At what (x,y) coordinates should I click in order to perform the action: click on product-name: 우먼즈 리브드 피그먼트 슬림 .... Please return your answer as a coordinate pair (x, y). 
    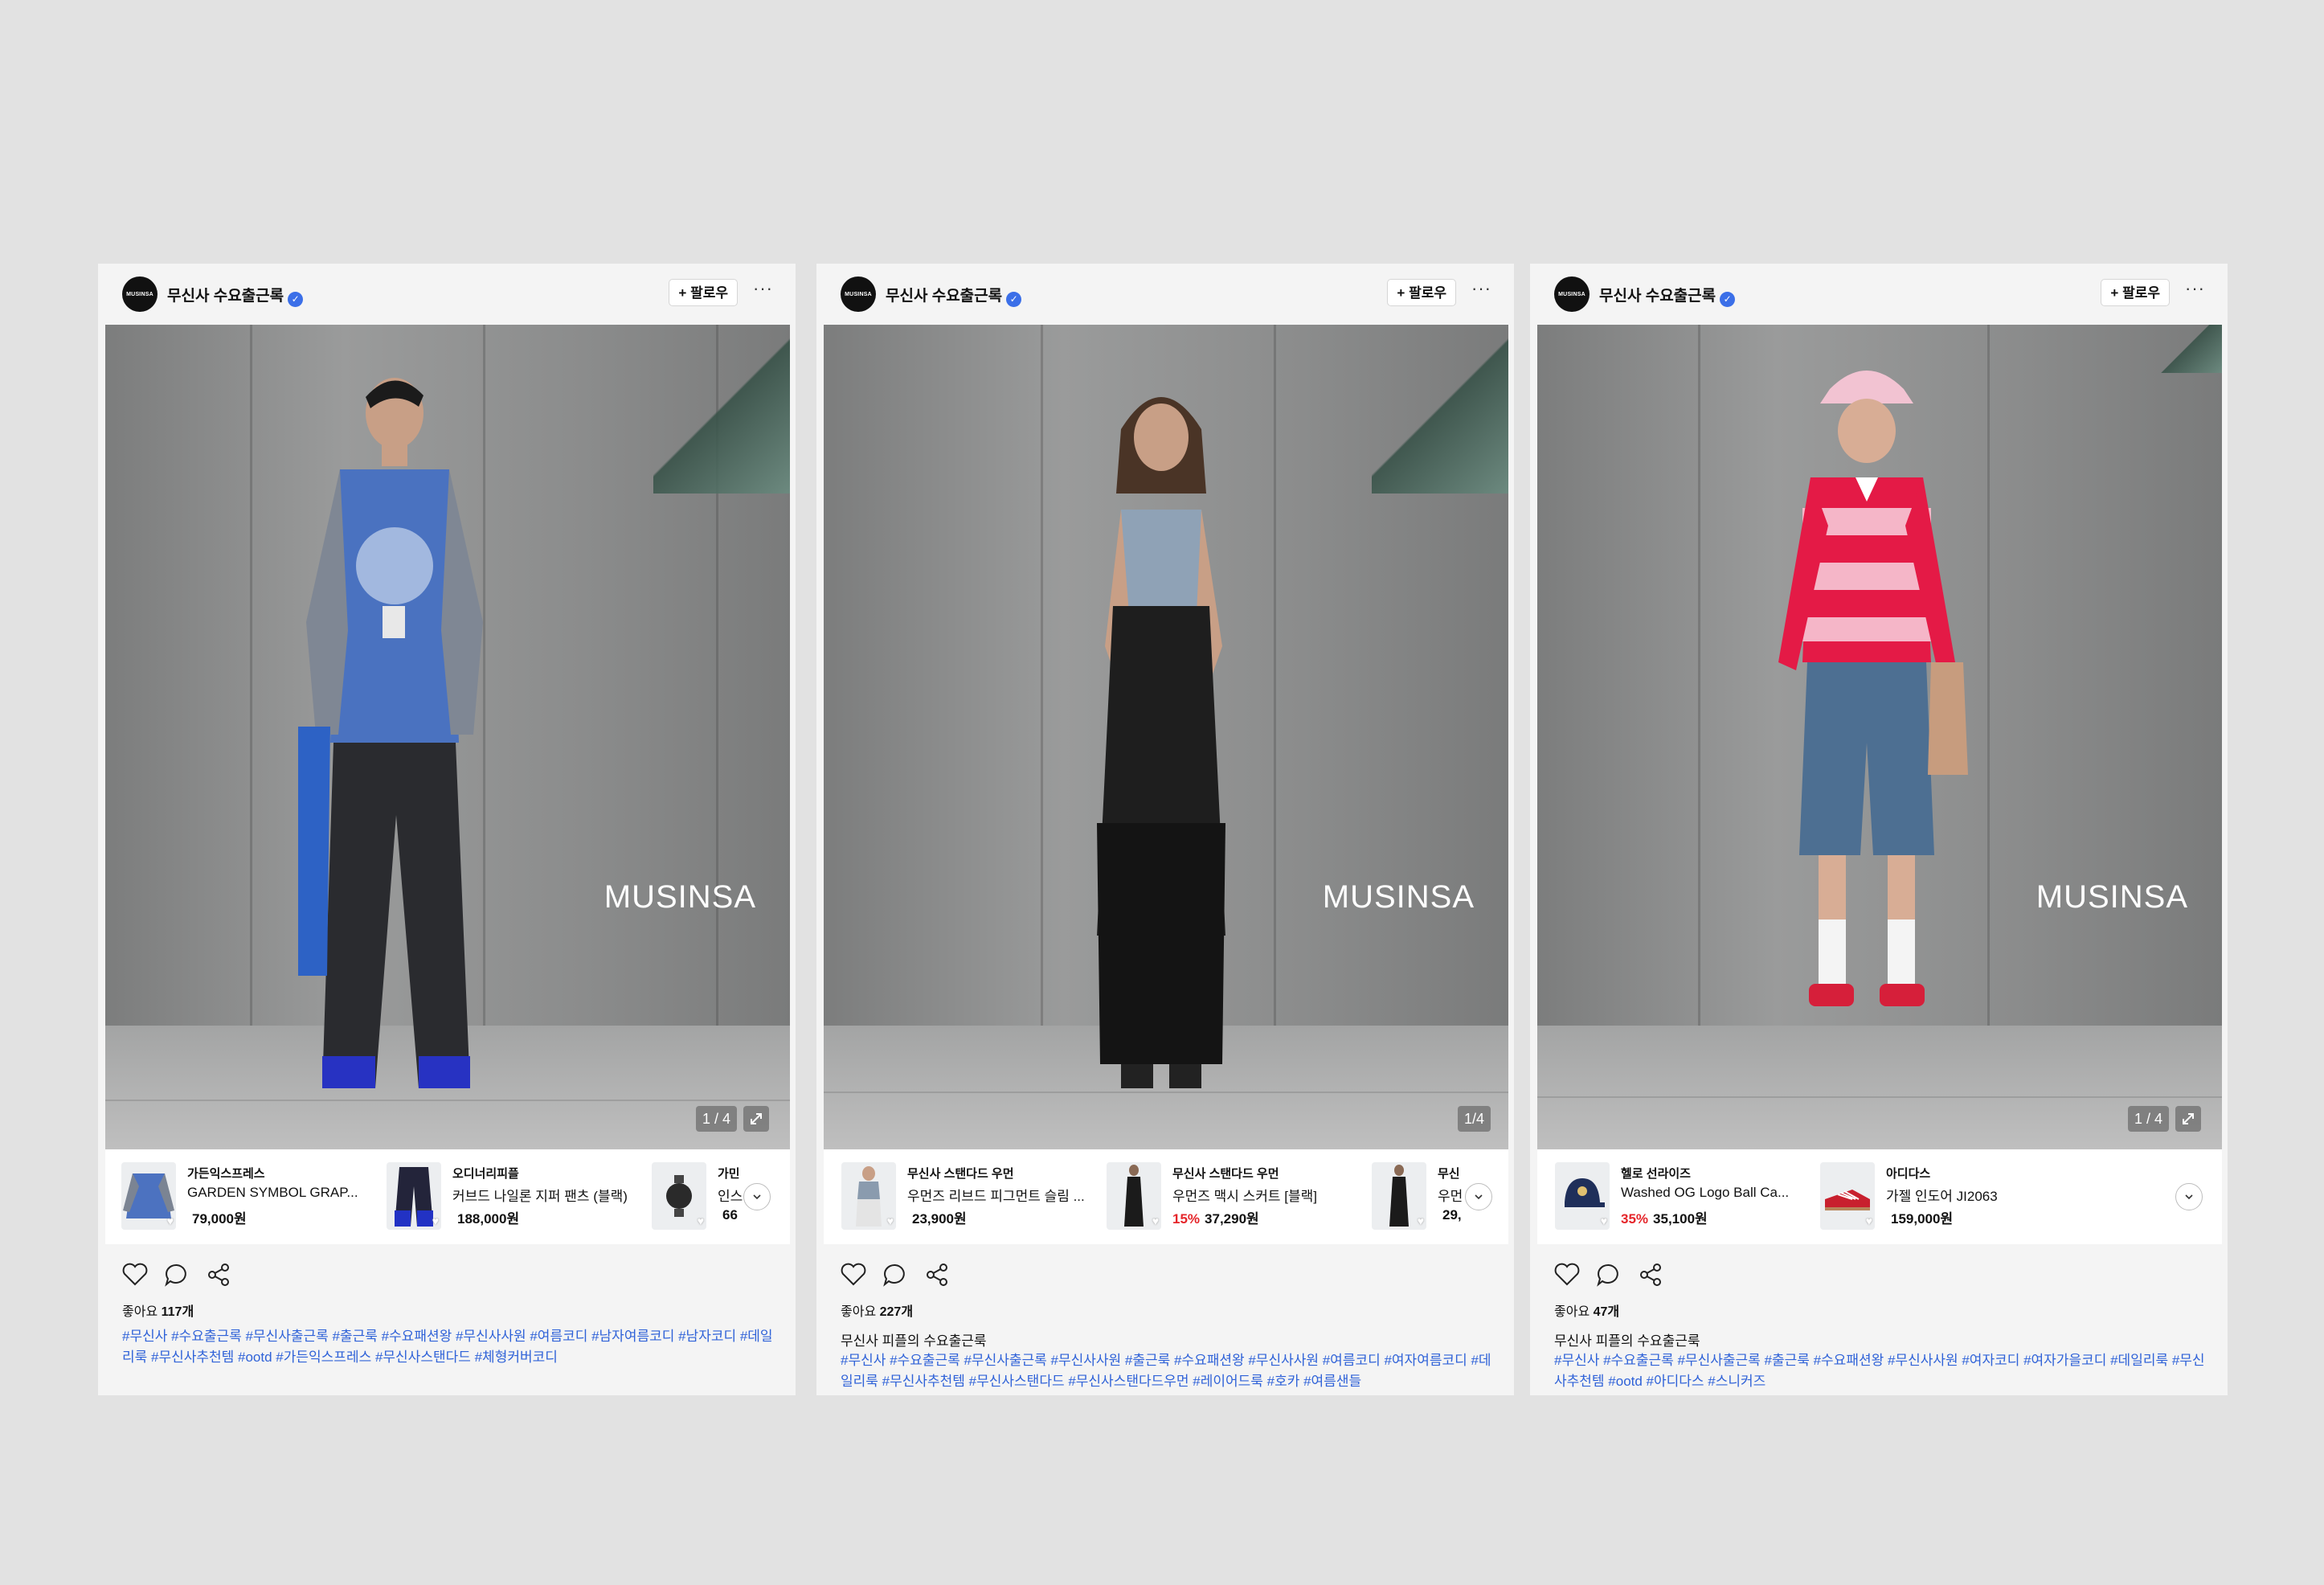
    Looking at the image, I should click on (996, 1196).